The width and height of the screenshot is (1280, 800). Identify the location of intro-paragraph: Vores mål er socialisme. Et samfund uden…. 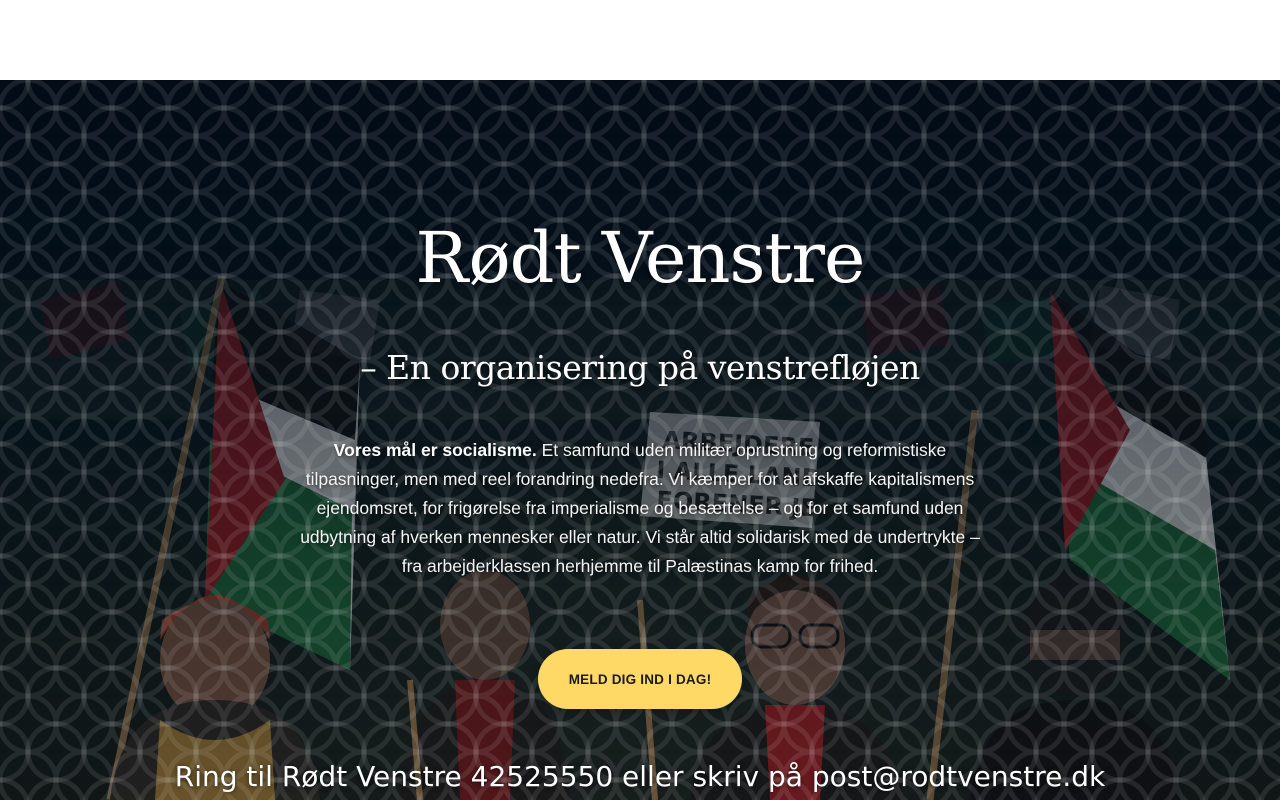
(640, 508).